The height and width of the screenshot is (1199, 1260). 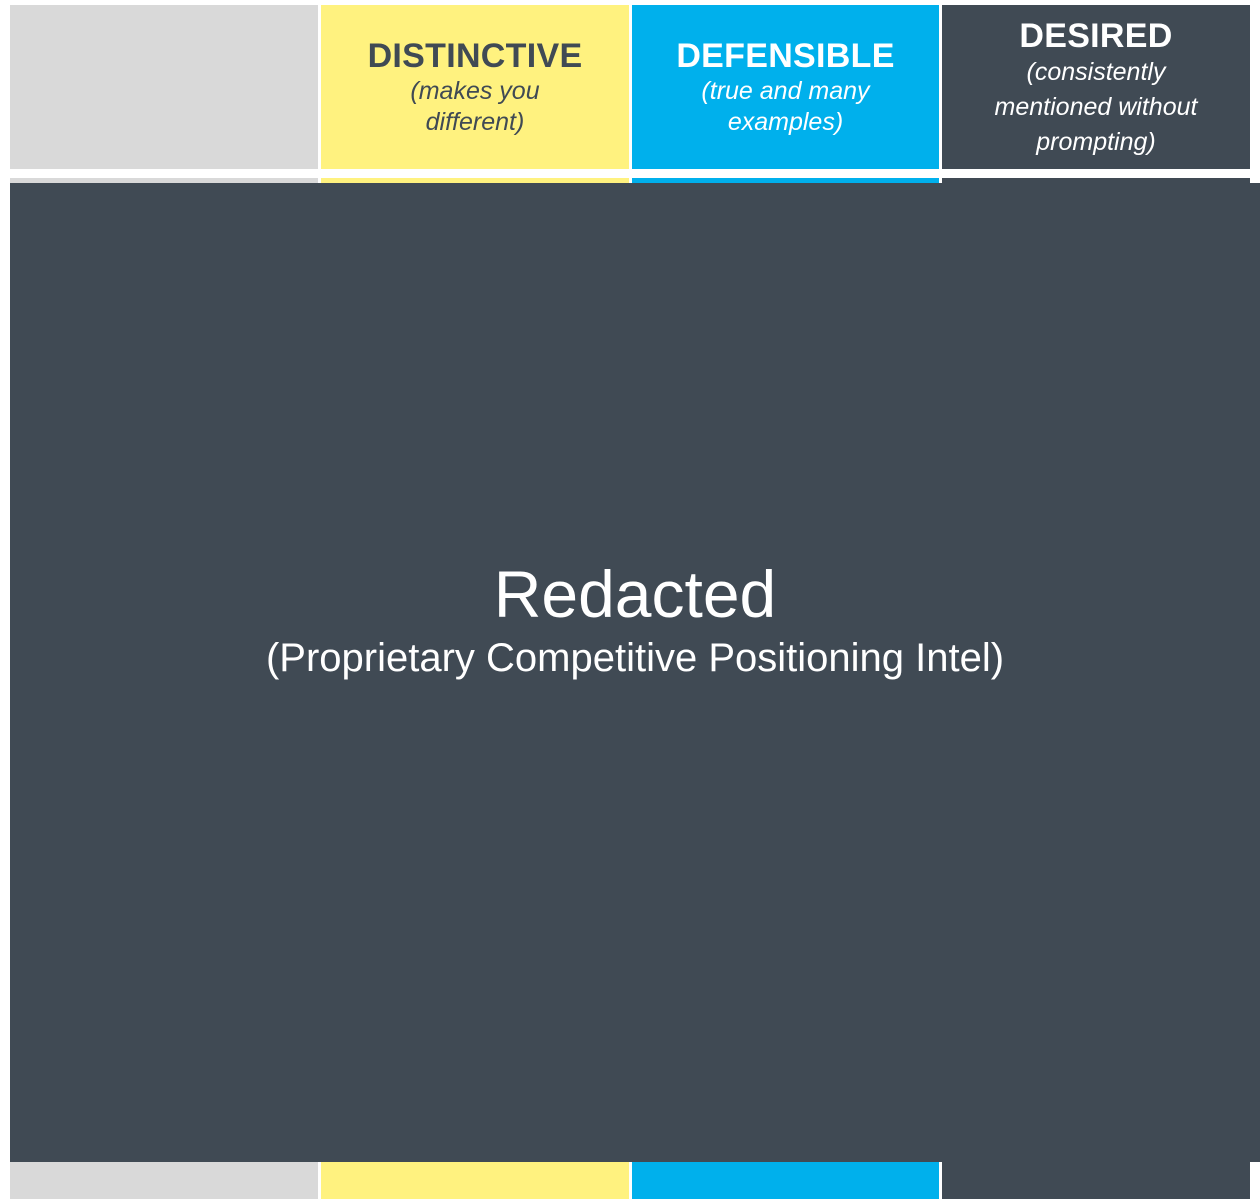 What do you see at coordinates (635, 594) in the screenshot?
I see `redaction-title: Redacted` at bounding box center [635, 594].